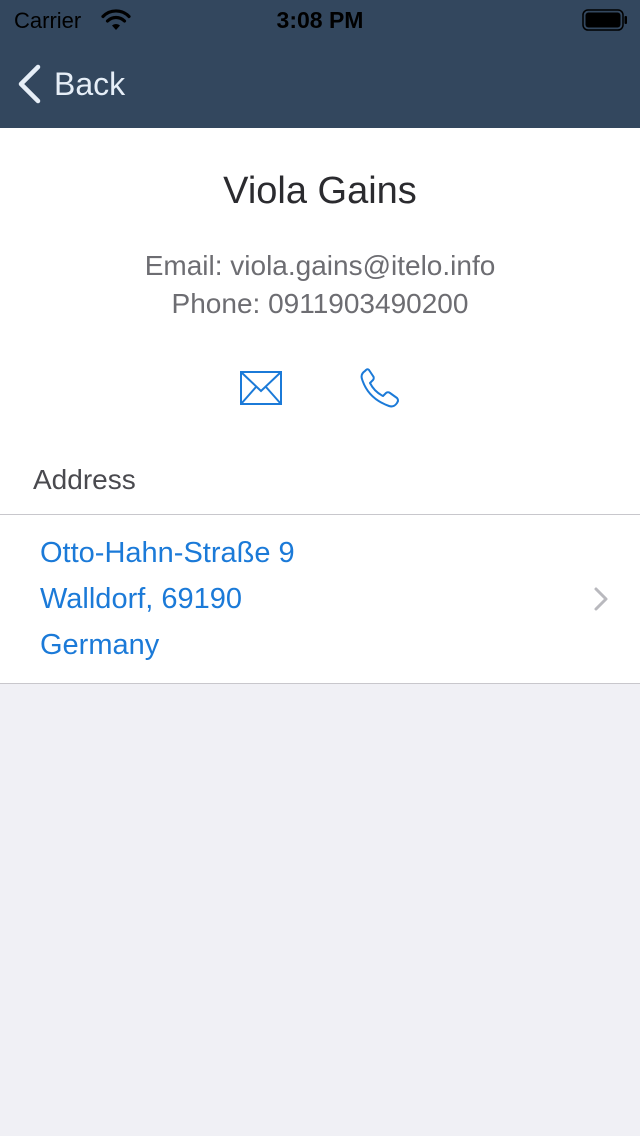  I want to click on back-label: Back, so click(90, 83).